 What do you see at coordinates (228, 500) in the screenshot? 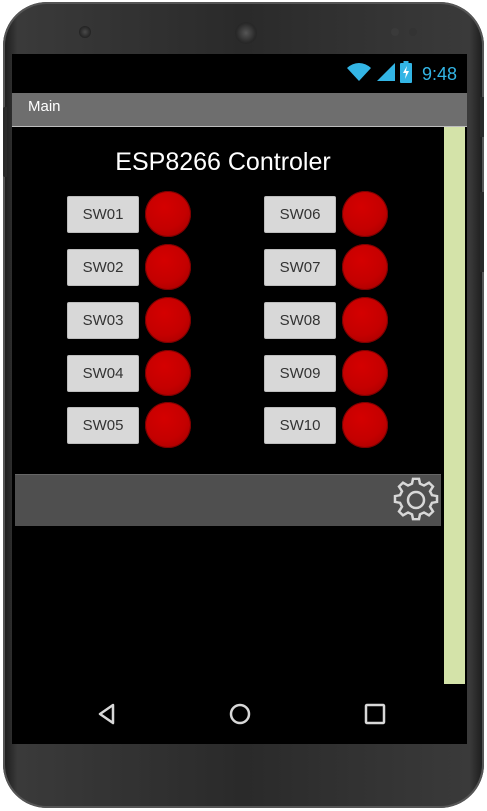
I see `bottom-toolbar` at bounding box center [228, 500].